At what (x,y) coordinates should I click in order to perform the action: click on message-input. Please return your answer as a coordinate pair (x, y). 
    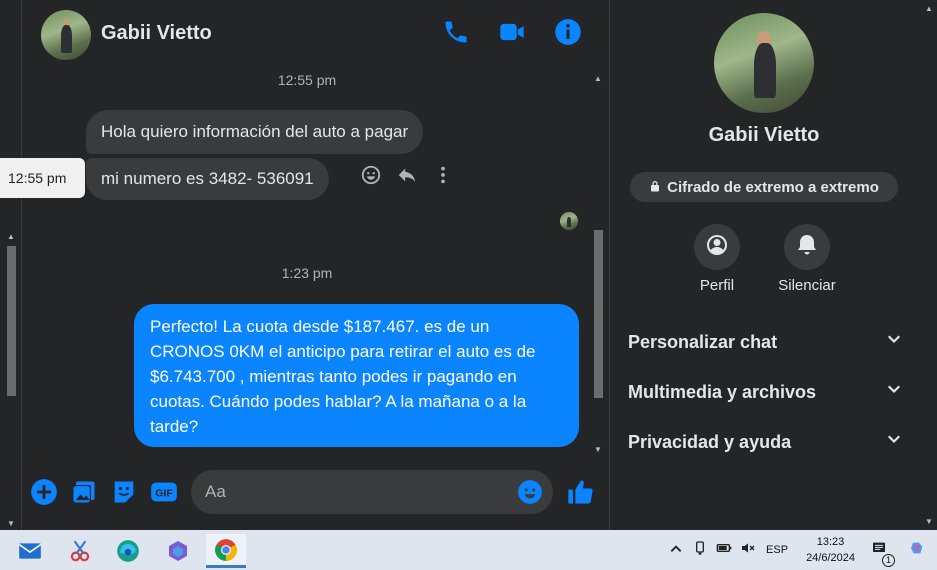
    Looking at the image, I should click on (355, 492).